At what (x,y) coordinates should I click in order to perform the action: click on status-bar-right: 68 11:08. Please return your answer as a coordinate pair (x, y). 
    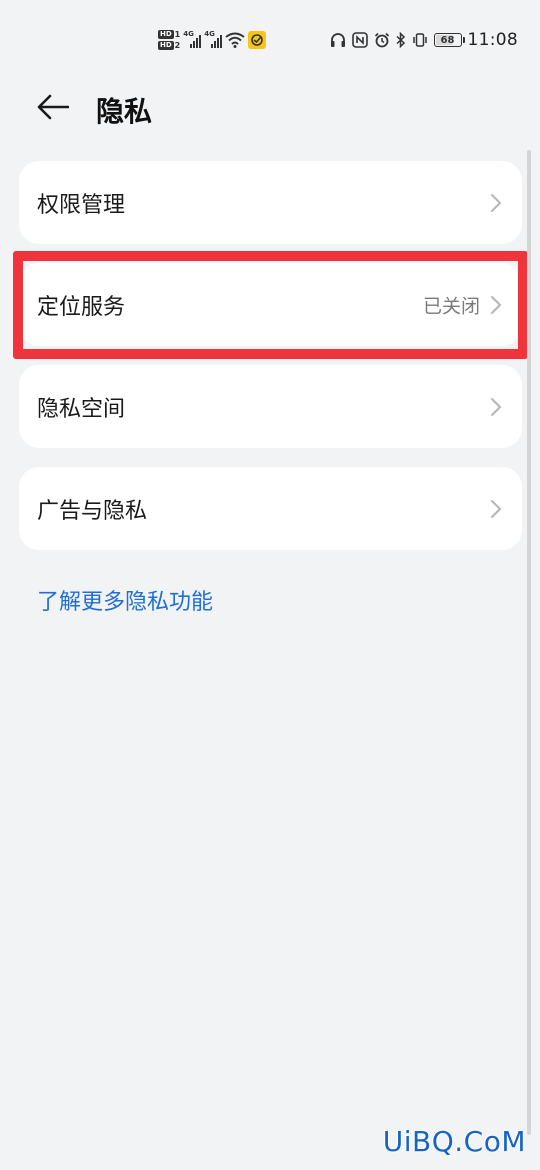
    Looking at the image, I should click on (424, 40).